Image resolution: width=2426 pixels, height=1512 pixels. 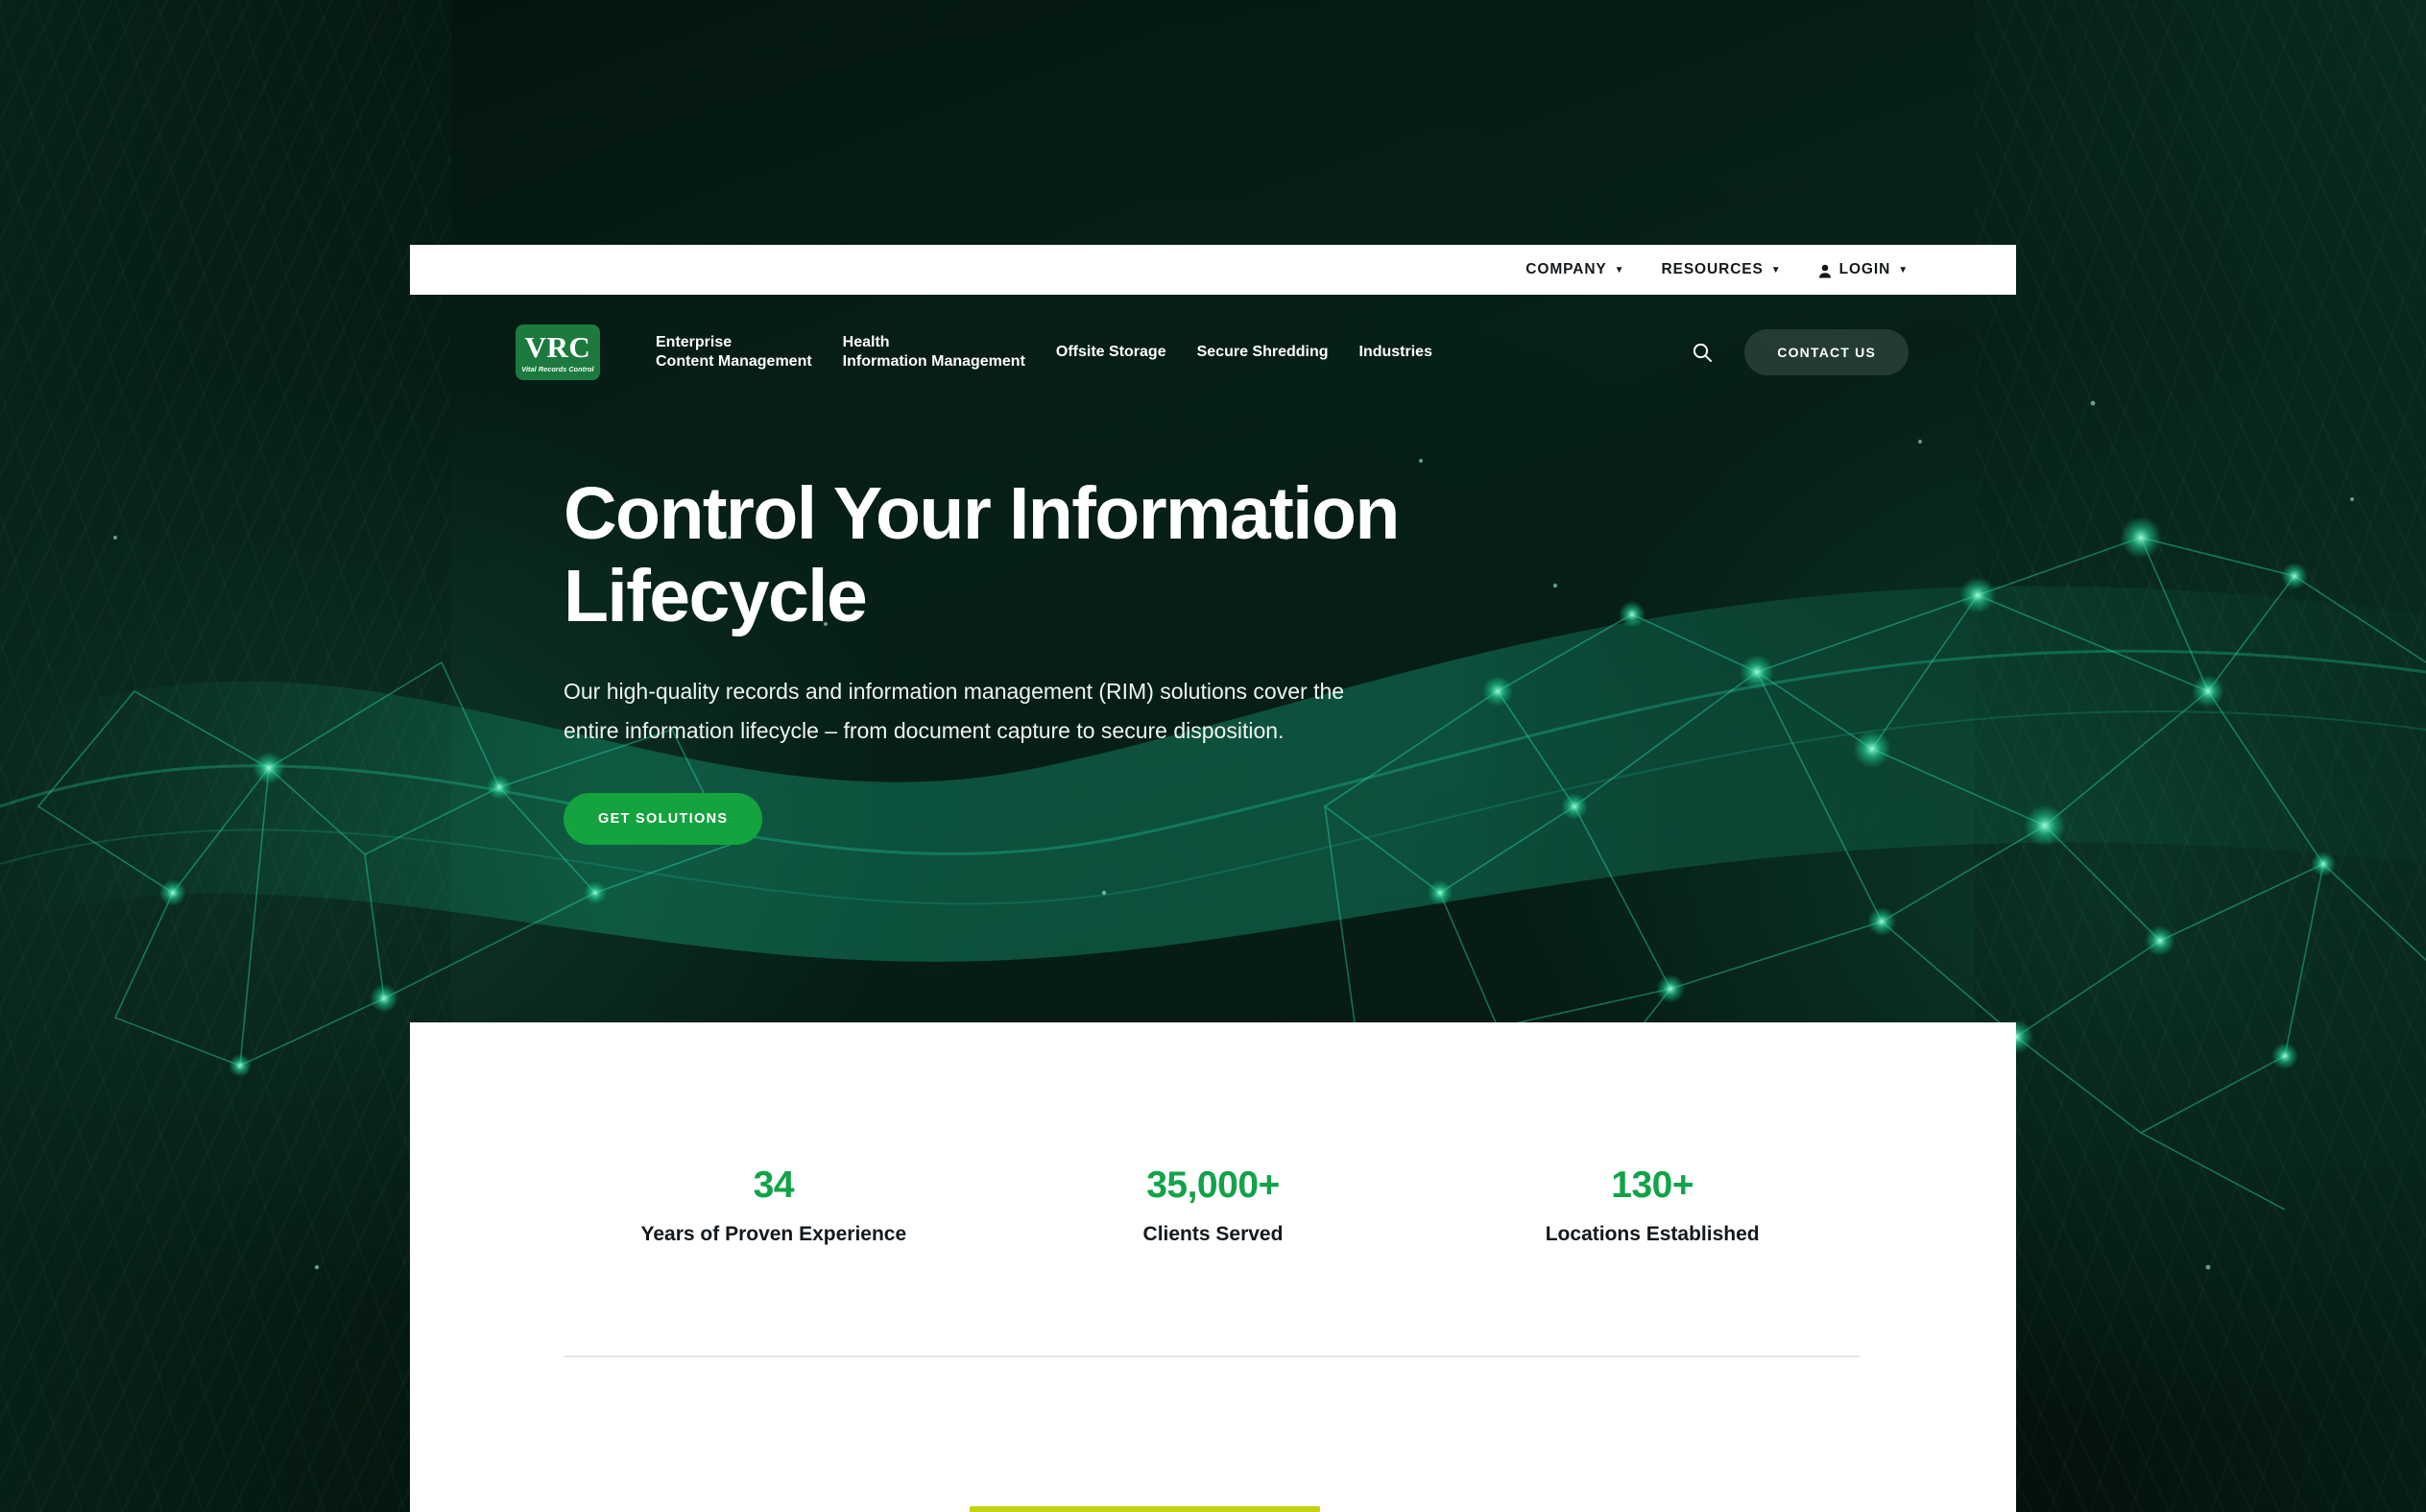 I want to click on utility-item-resources: RESOURCES ▼, so click(x=1721, y=269).